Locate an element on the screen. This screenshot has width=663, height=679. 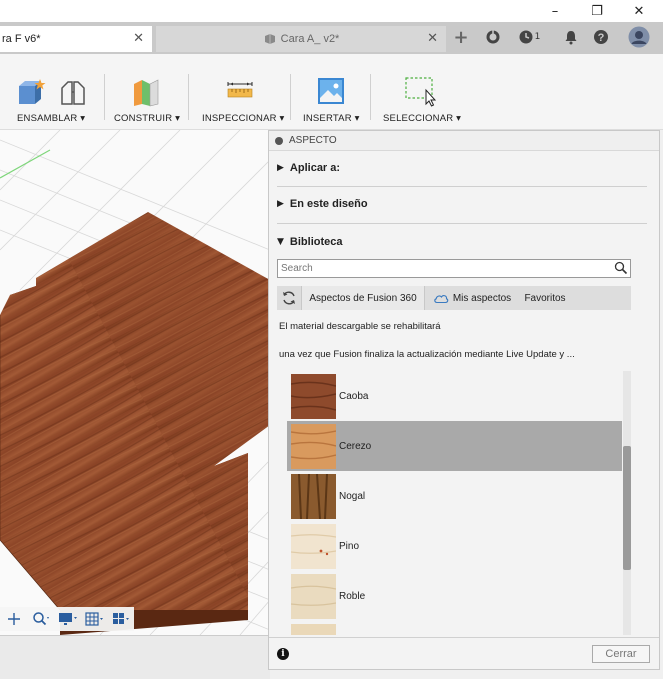
scrollbar-thumb is located at coordinates (627, 508).